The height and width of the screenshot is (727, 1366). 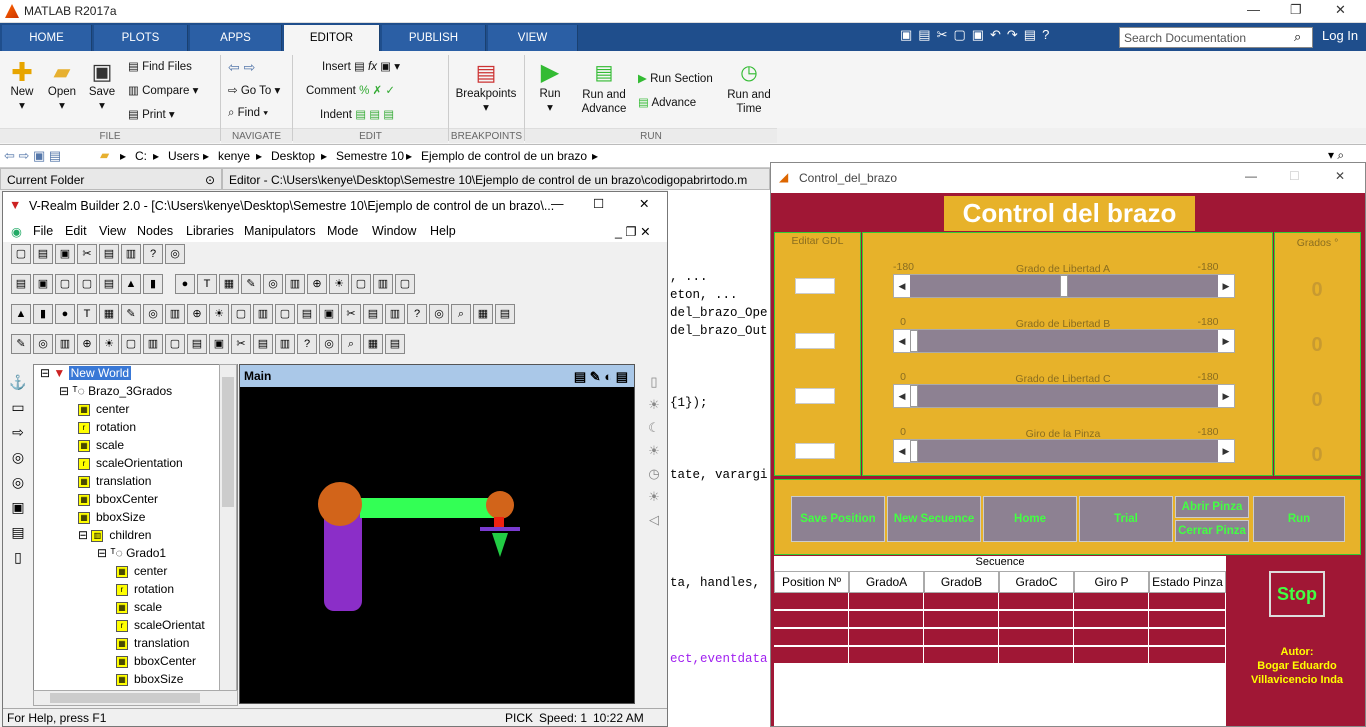 I want to click on cerrar-pinza-button: Cerrar Pinza, so click(x=1212, y=531).